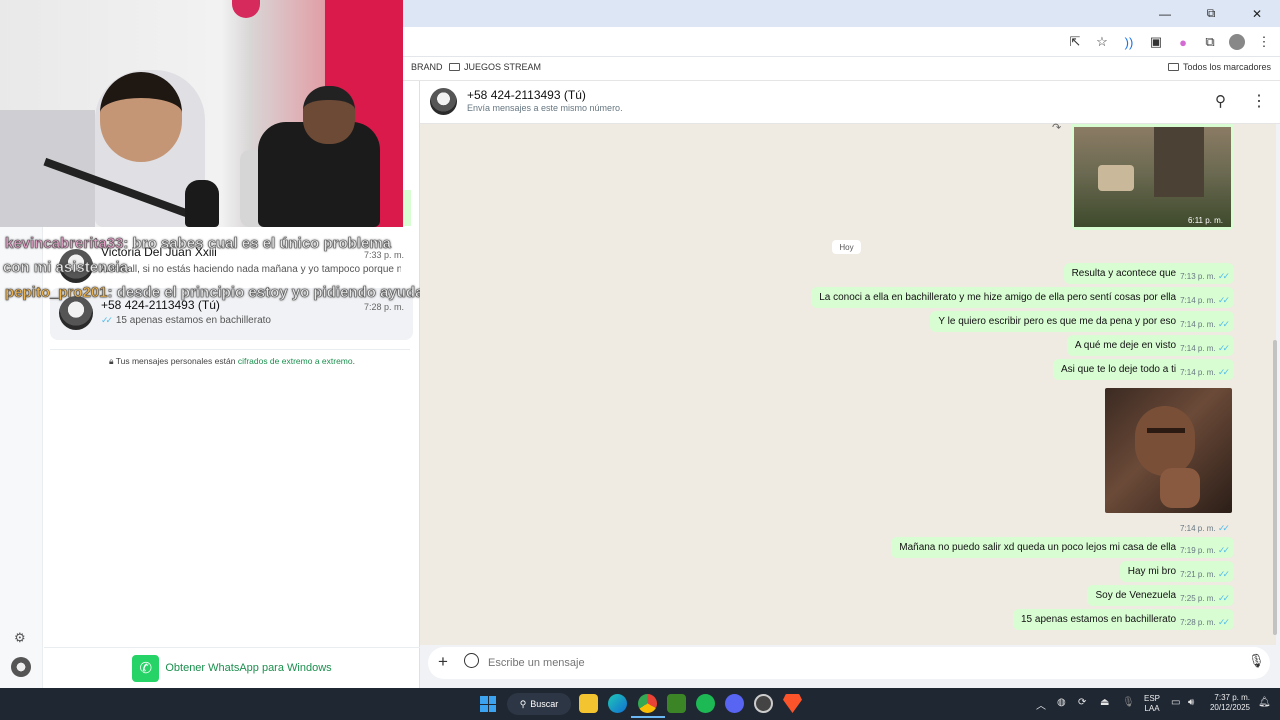  I want to click on forward-icon: ↷, so click(1056, 127).